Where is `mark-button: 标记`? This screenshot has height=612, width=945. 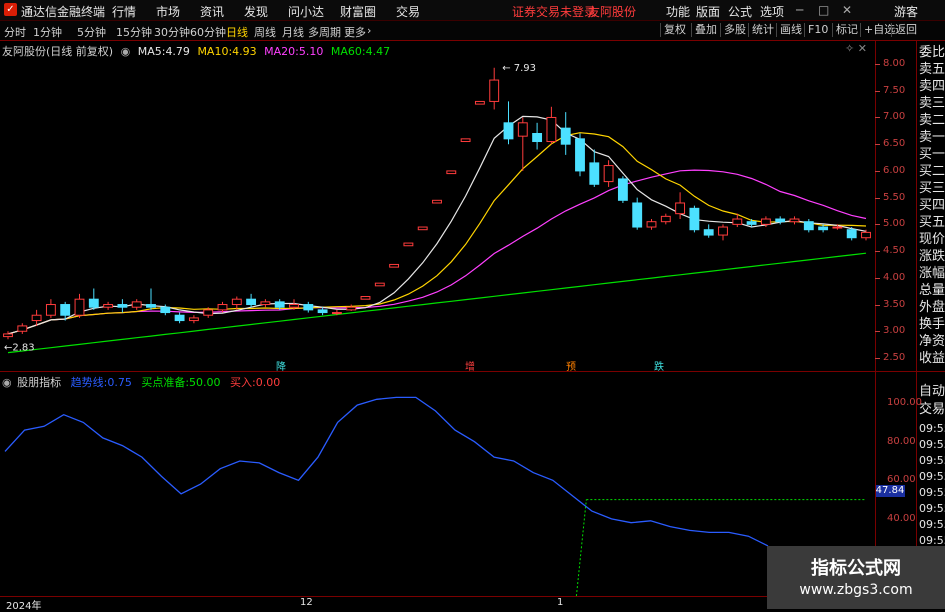
mark-button: 标记 is located at coordinates (846, 30).